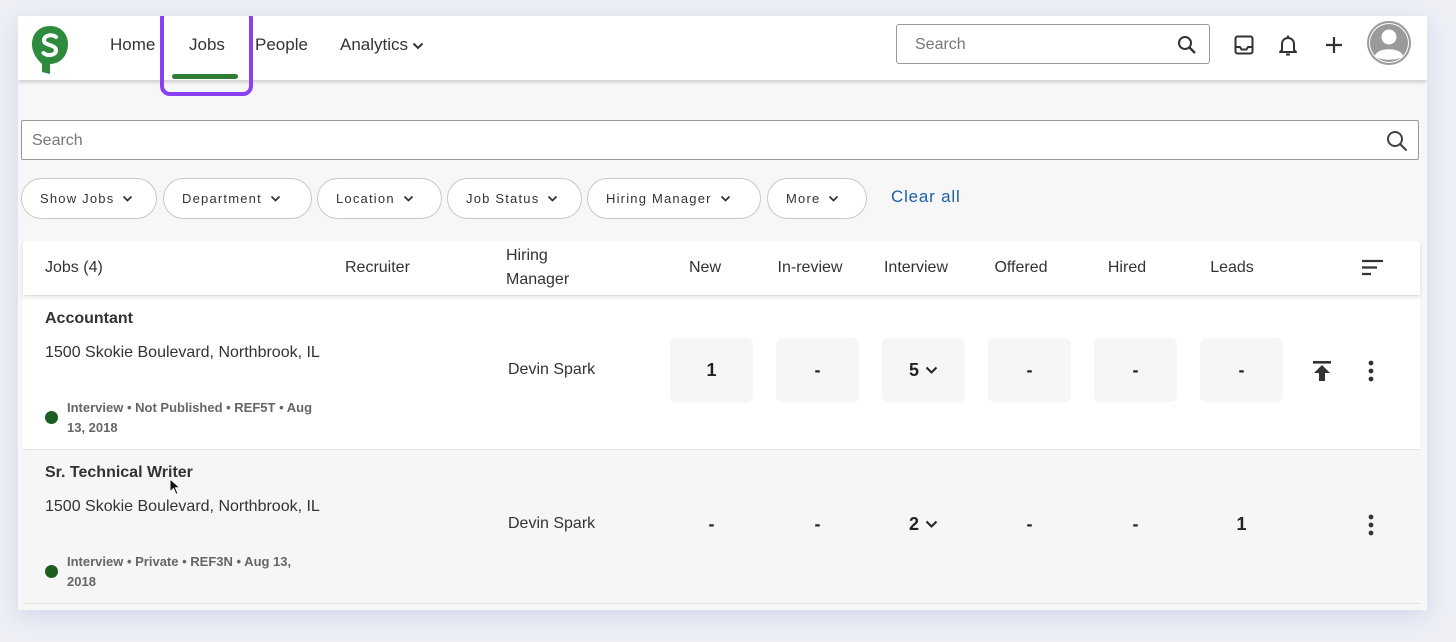 This screenshot has width=1456, height=642. What do you see at coordinates (50, 50) in the screenshot?
I see `brand-logo-icon` at bounding box center [50, 50].